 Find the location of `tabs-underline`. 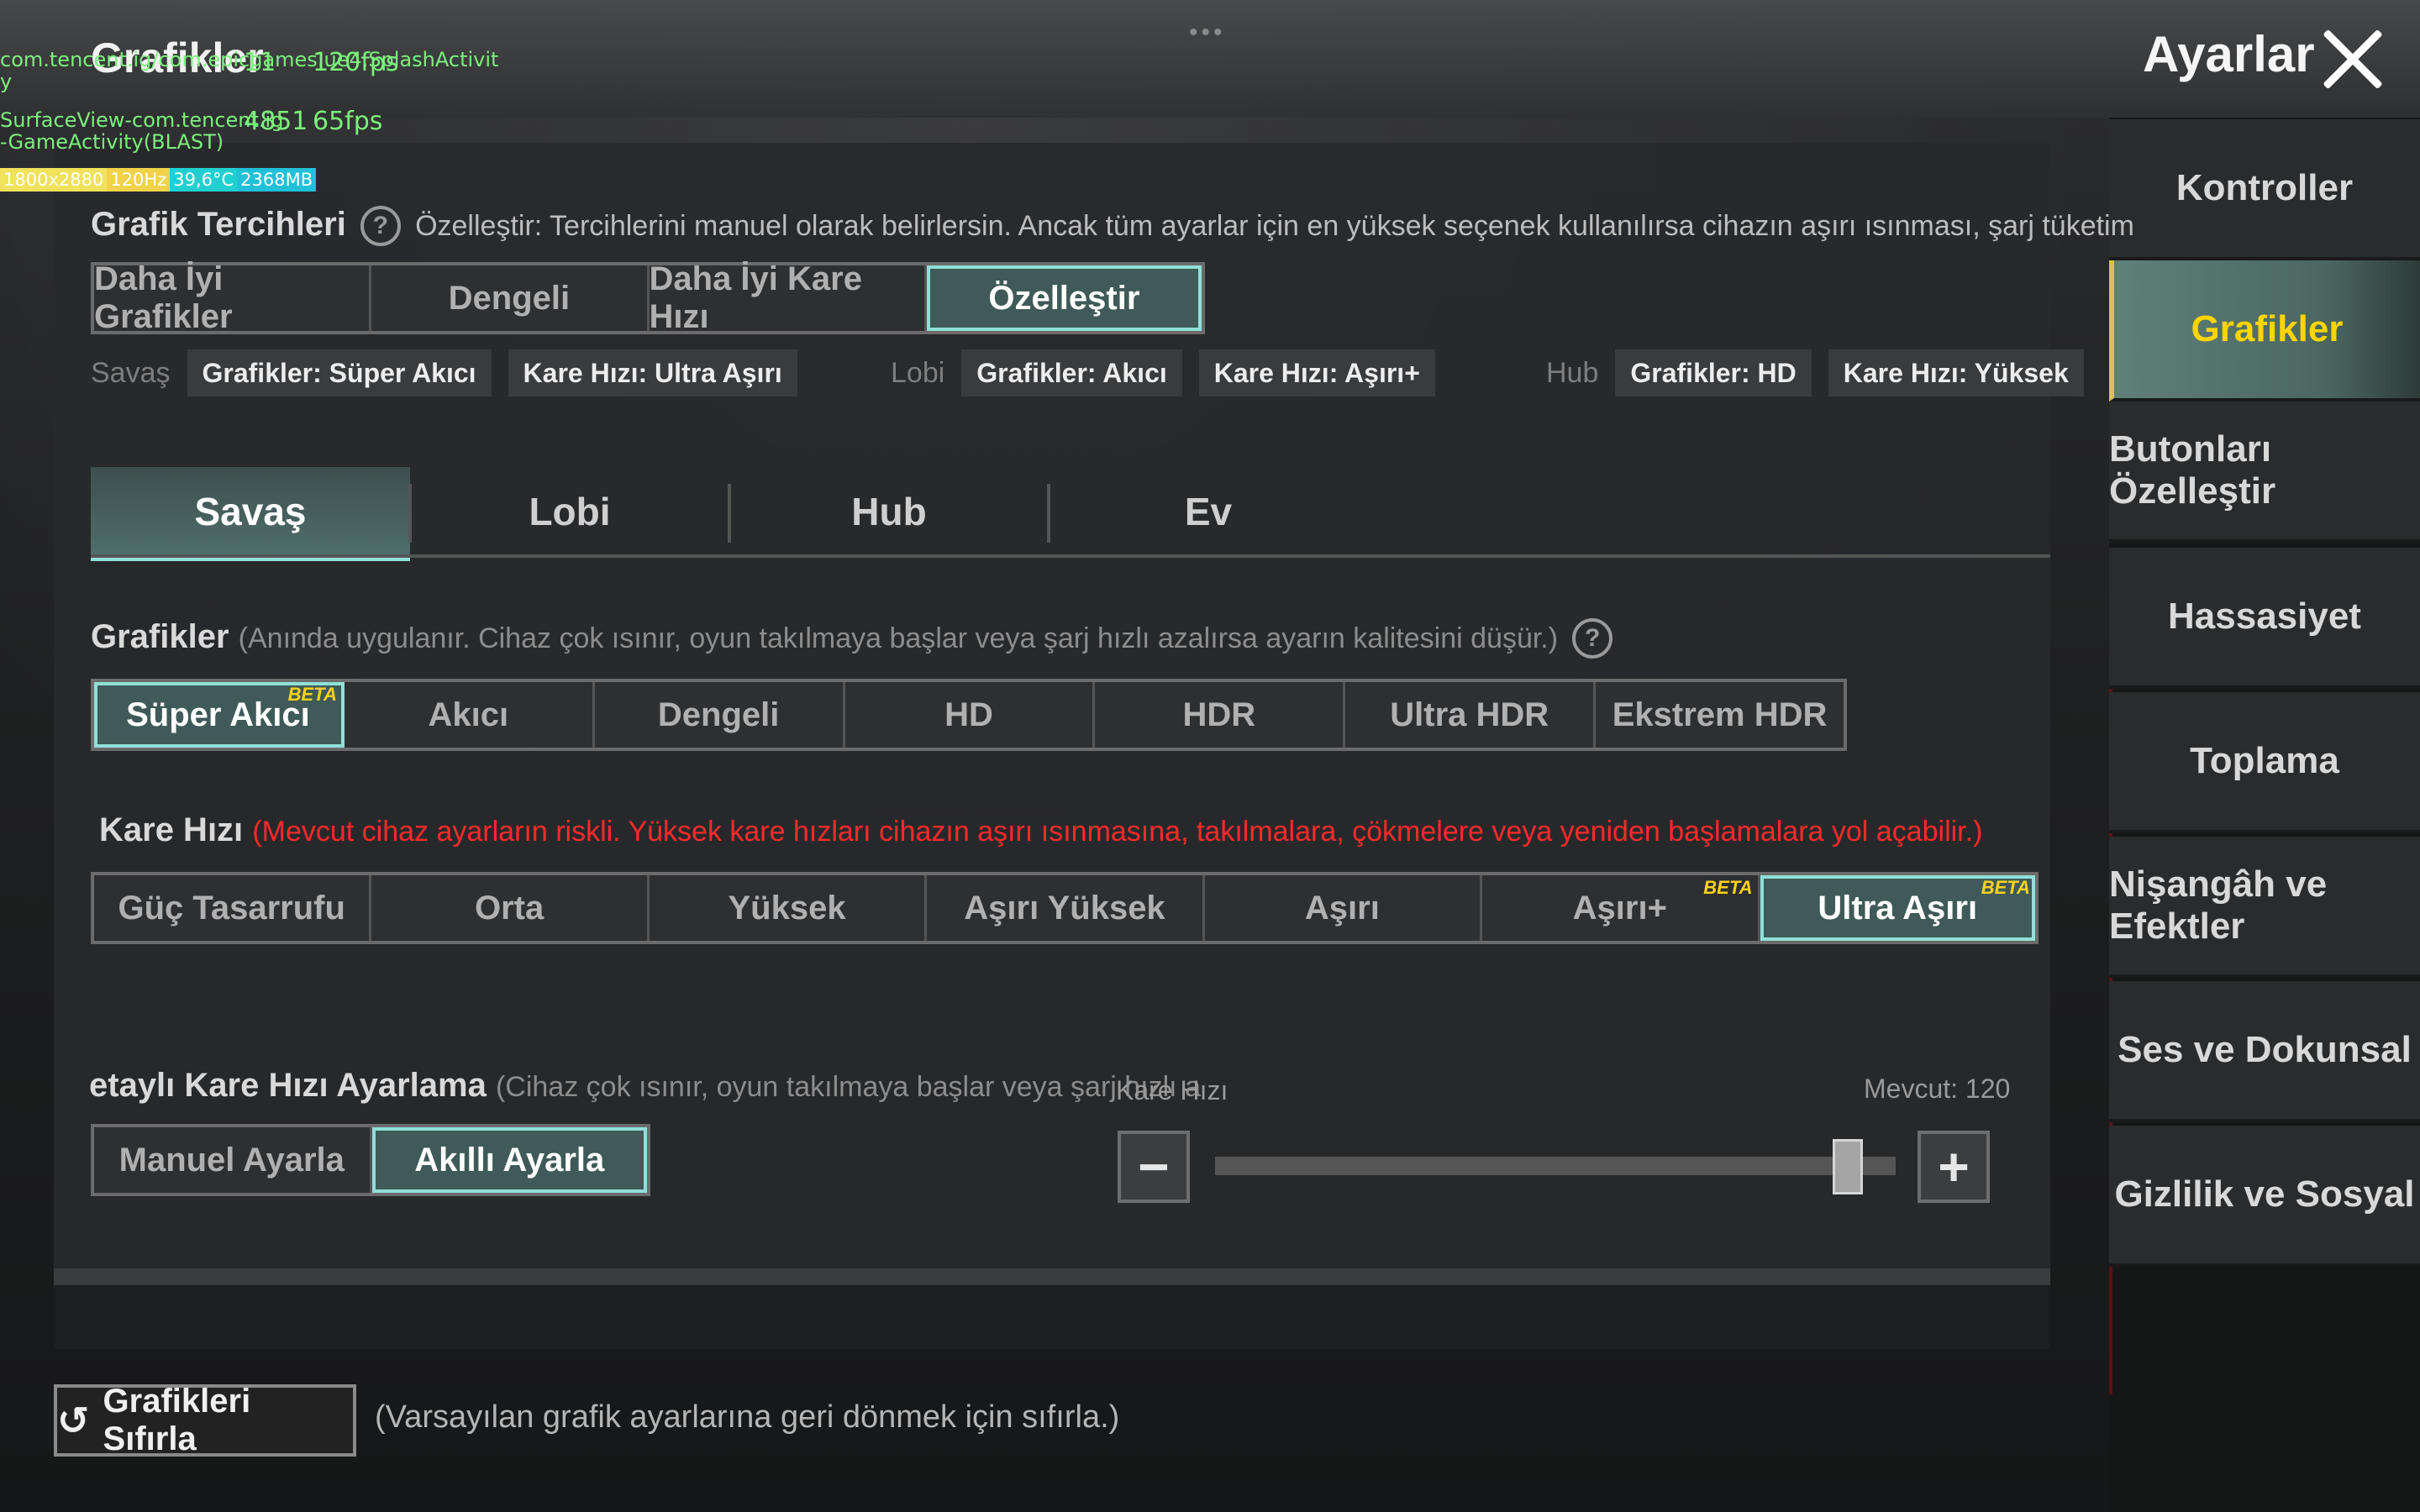

tabs-underline is located at coordinates (1071, 556).